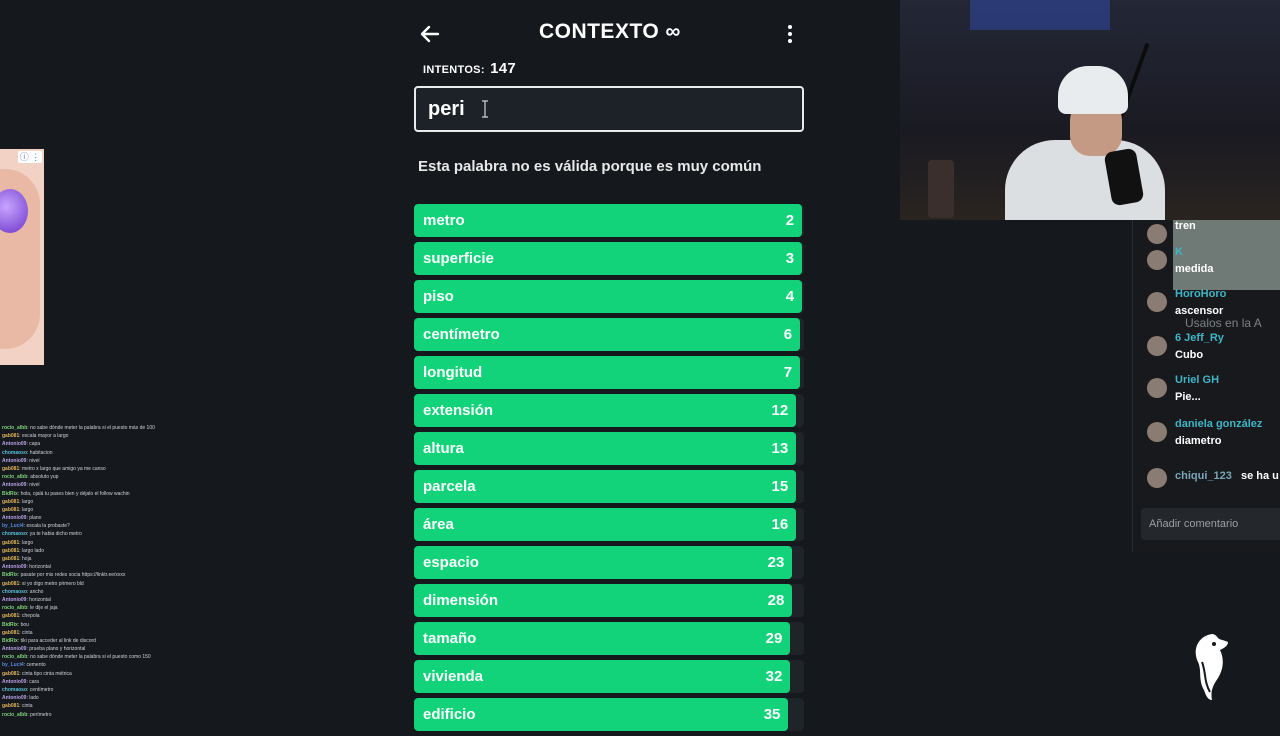 This screenshot has width=1280, height=736. What do you see at coordinates (449, 714) in the screenshot?
I see `result-word: edificio` at bounding box center [449, 714].